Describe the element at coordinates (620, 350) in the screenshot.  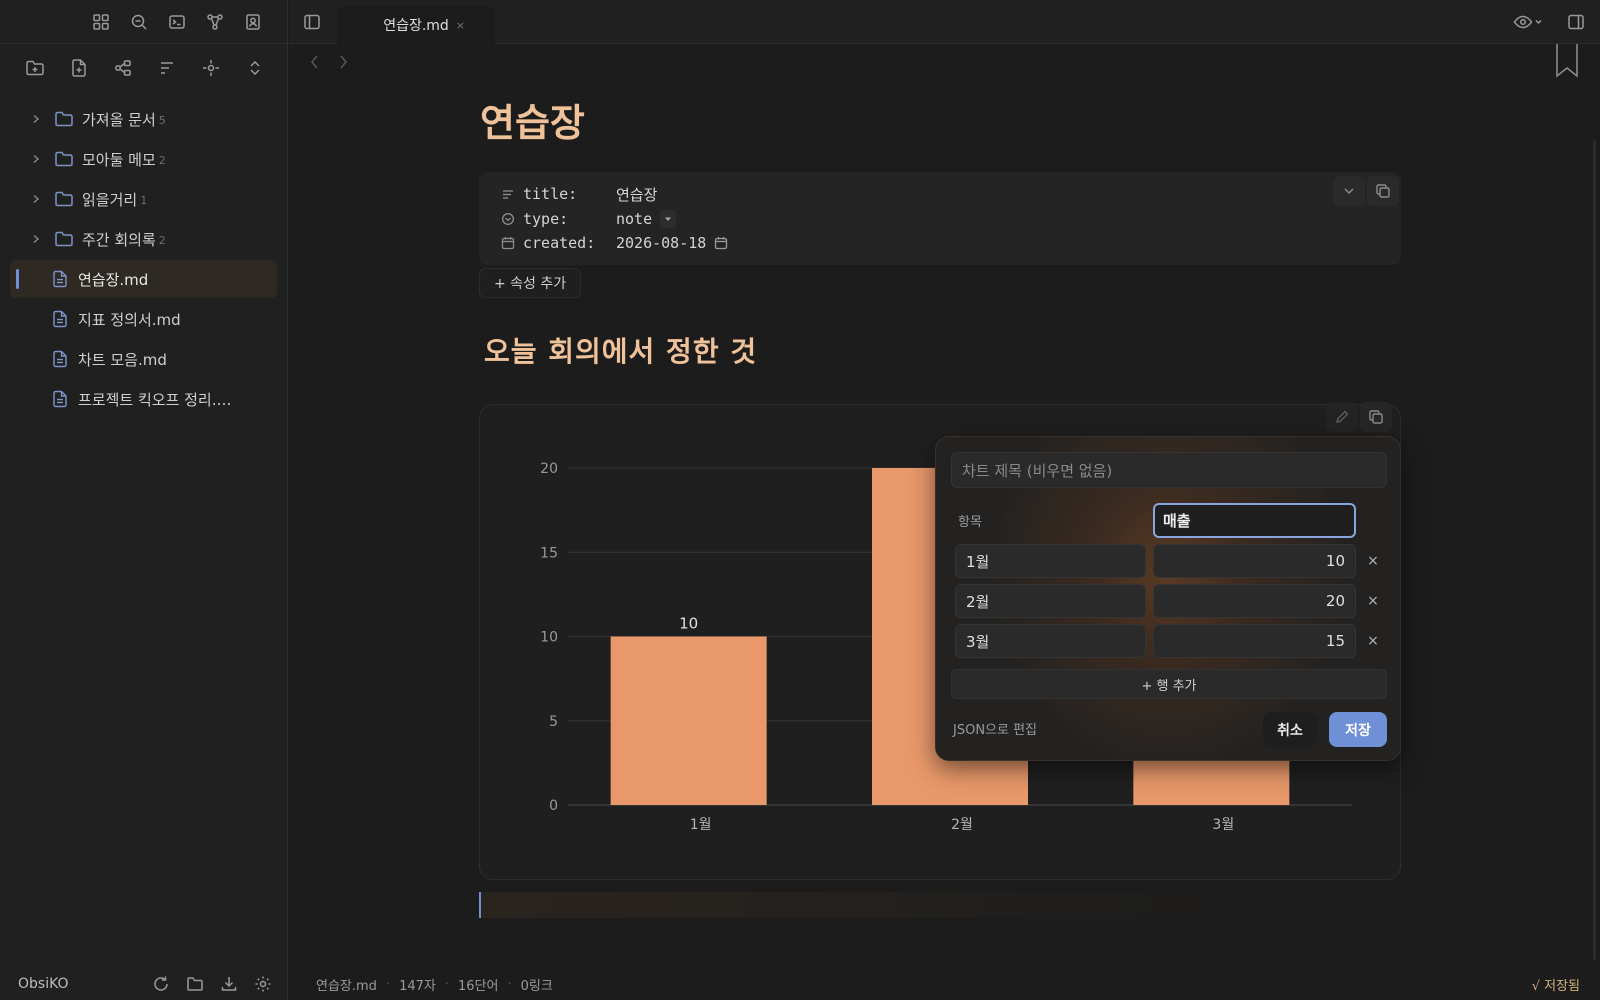
I see `section-heading: 오늘 회의에서 정한 것` at that location.